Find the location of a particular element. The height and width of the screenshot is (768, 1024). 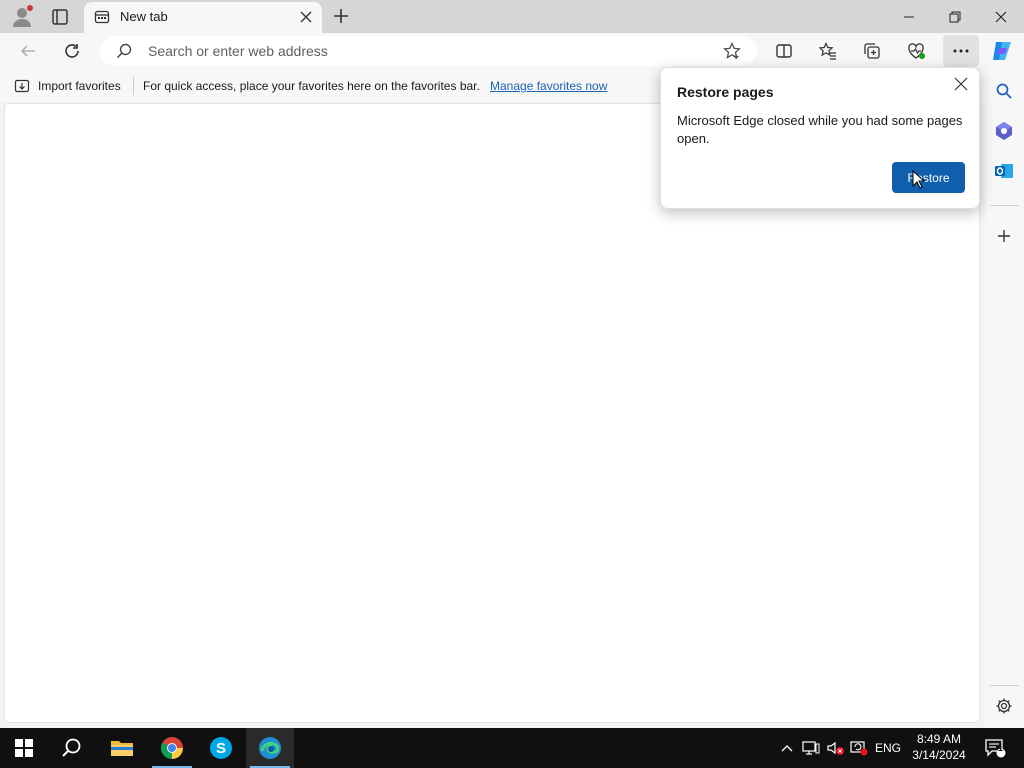

dialog-close-icon is located at coordinates (961, 84).